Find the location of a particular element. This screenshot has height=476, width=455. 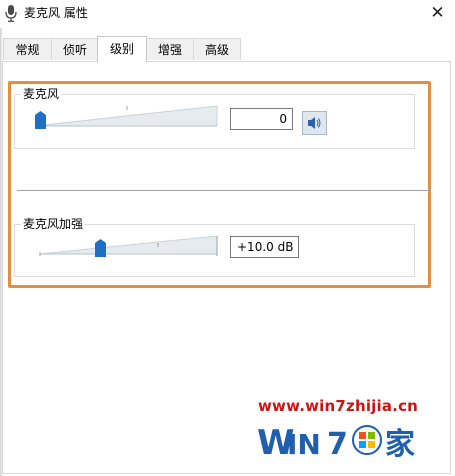

tab-strip: 常规 侦听 级别 增强 高级 is located at coordinates (227, 49).